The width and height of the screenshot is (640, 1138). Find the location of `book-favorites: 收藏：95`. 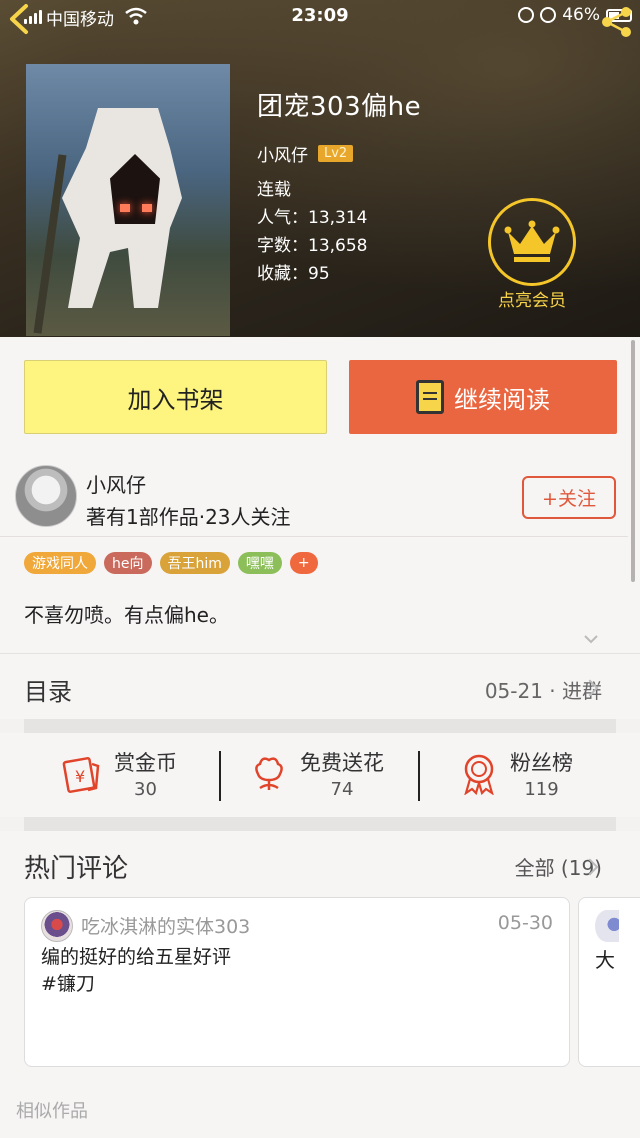

book-favorites: 收藏：95 is located at coordinates (293, 274).